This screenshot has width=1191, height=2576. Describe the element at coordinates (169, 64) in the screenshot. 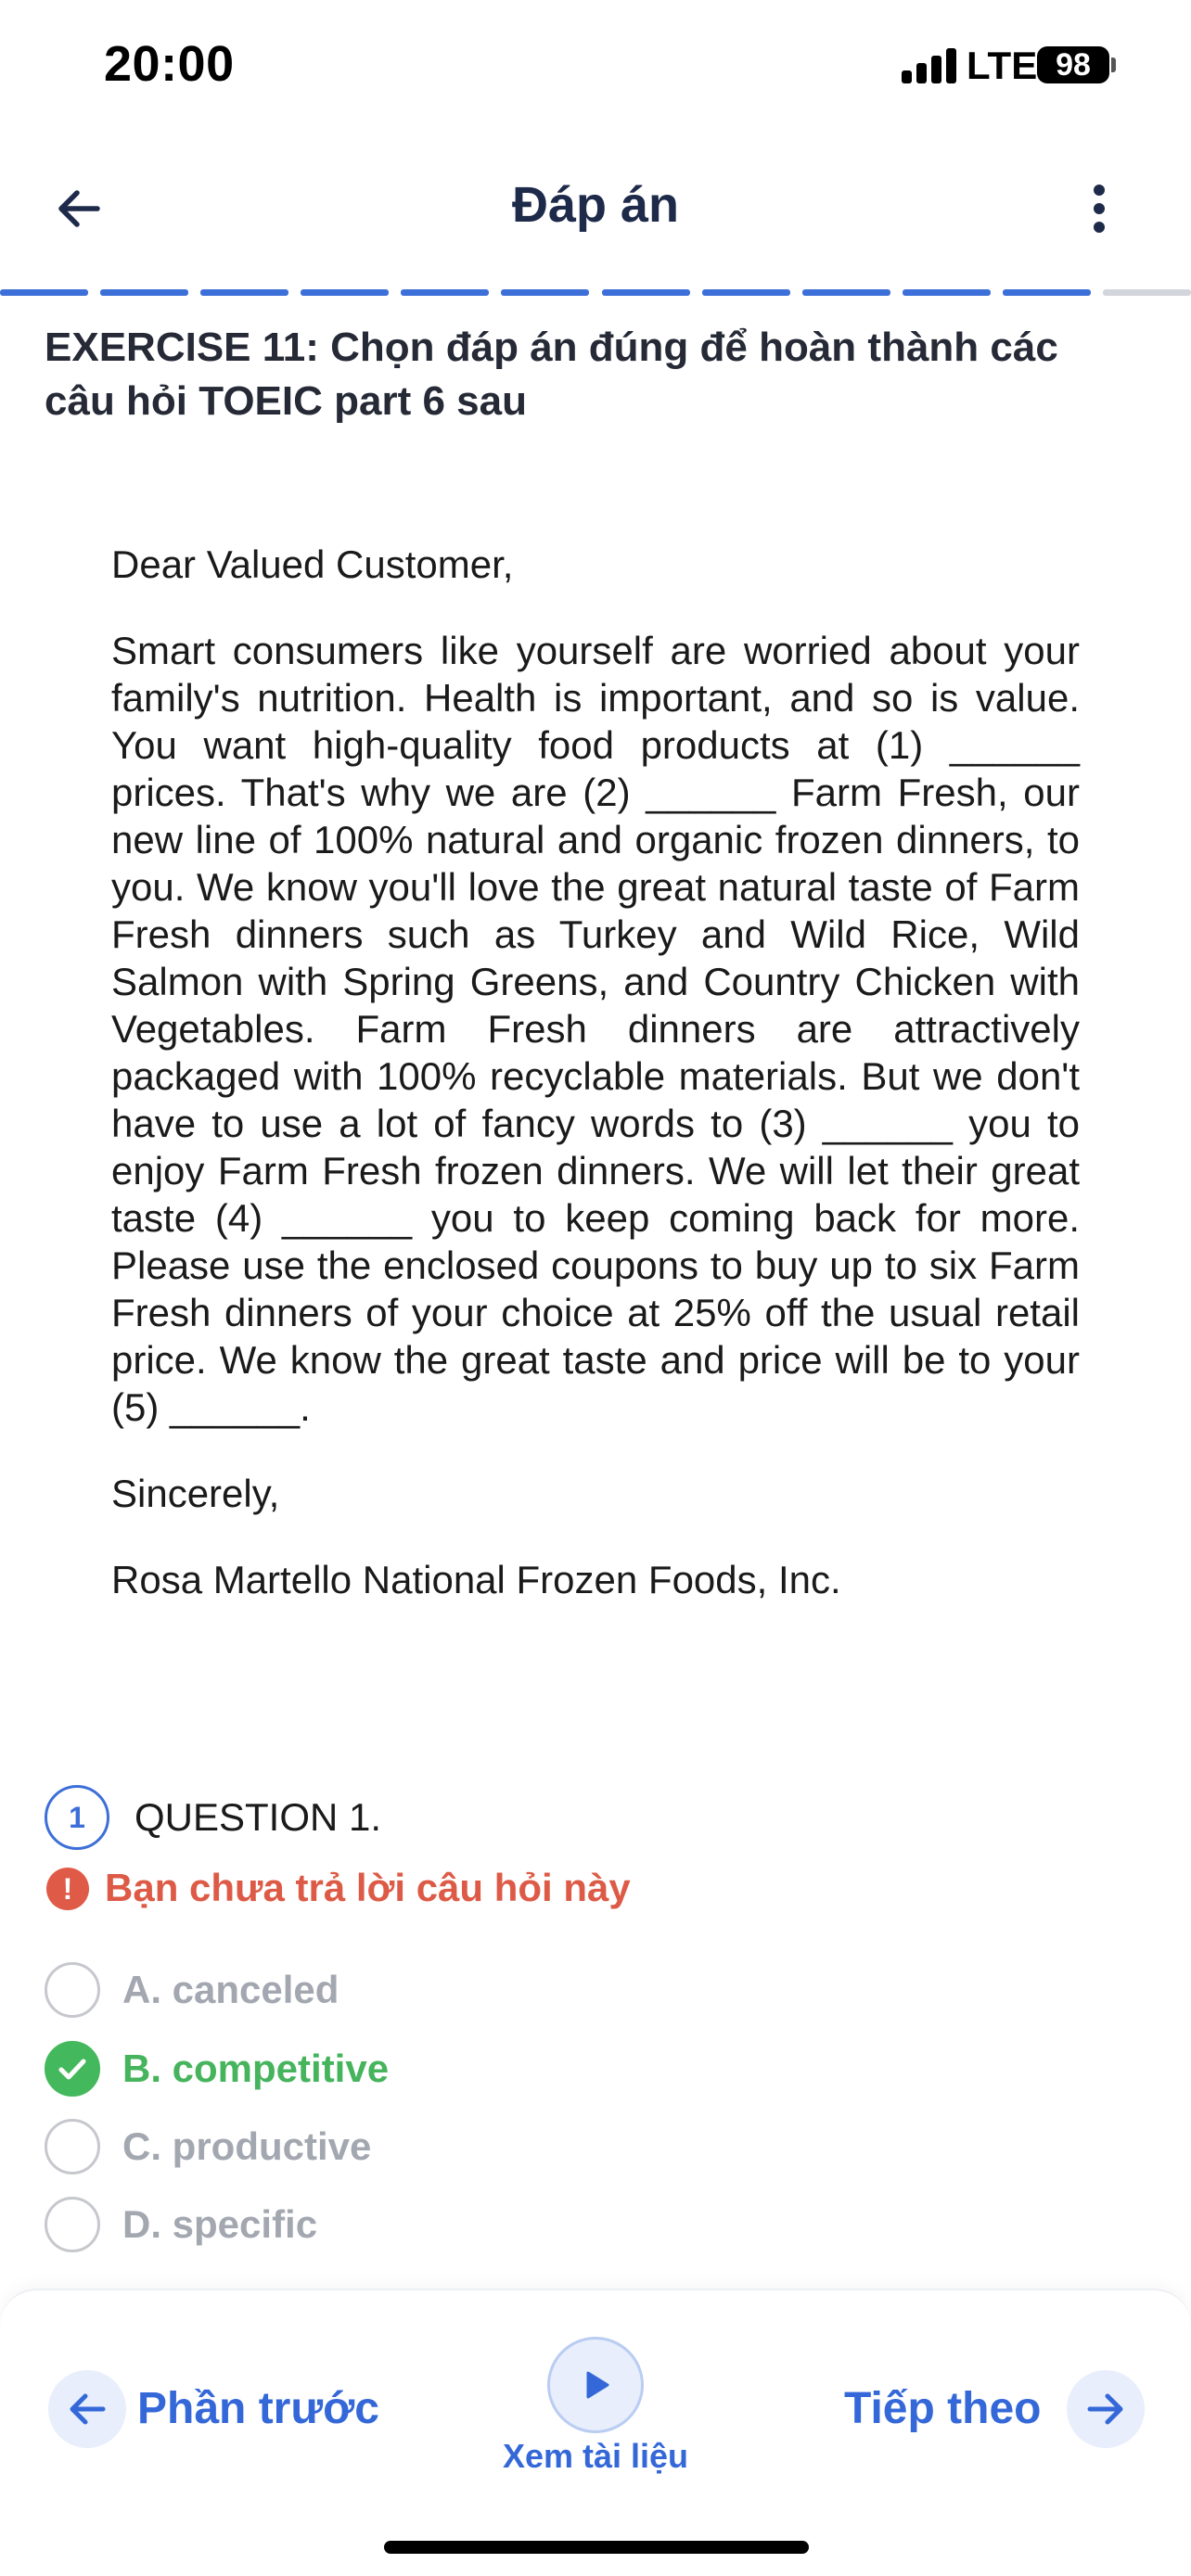

I see `status-time: 20:00` at that location.